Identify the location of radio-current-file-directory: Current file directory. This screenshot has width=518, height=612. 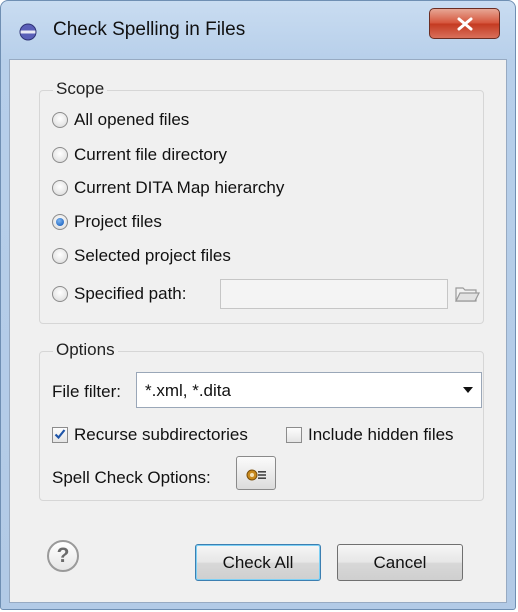
(139, 155).